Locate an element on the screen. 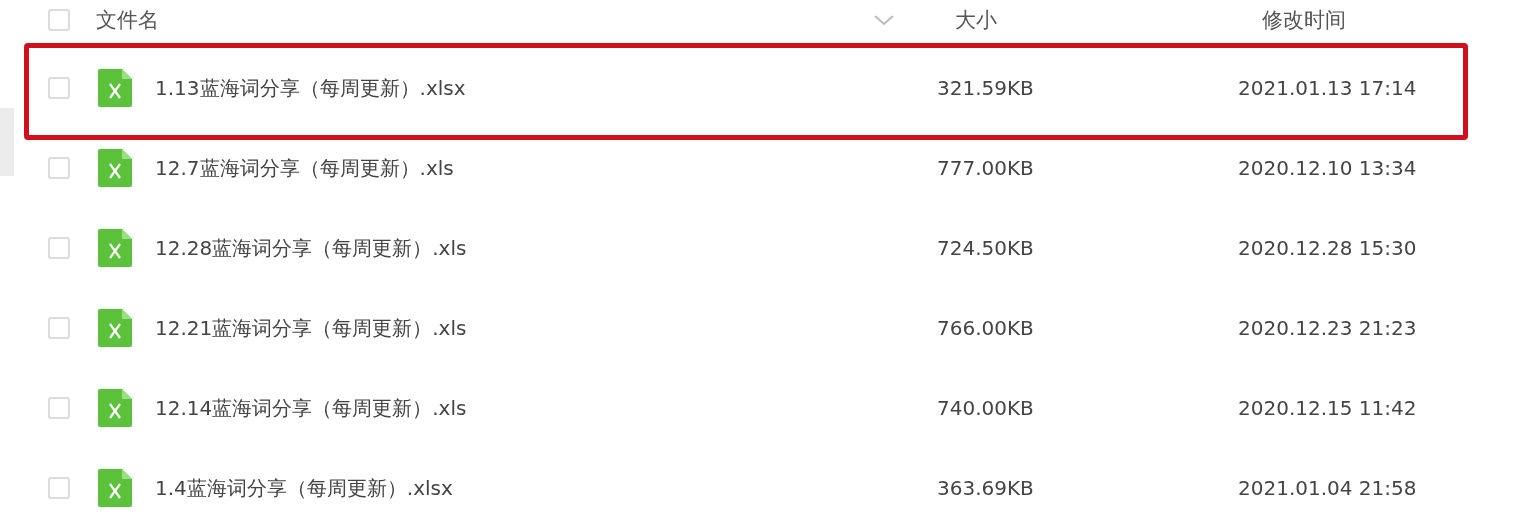 The width and height of the screenshot is (1534, 516). file-name: 12.7蓝海词分享（每周更新）.xls is located at coordinates (546, 168).